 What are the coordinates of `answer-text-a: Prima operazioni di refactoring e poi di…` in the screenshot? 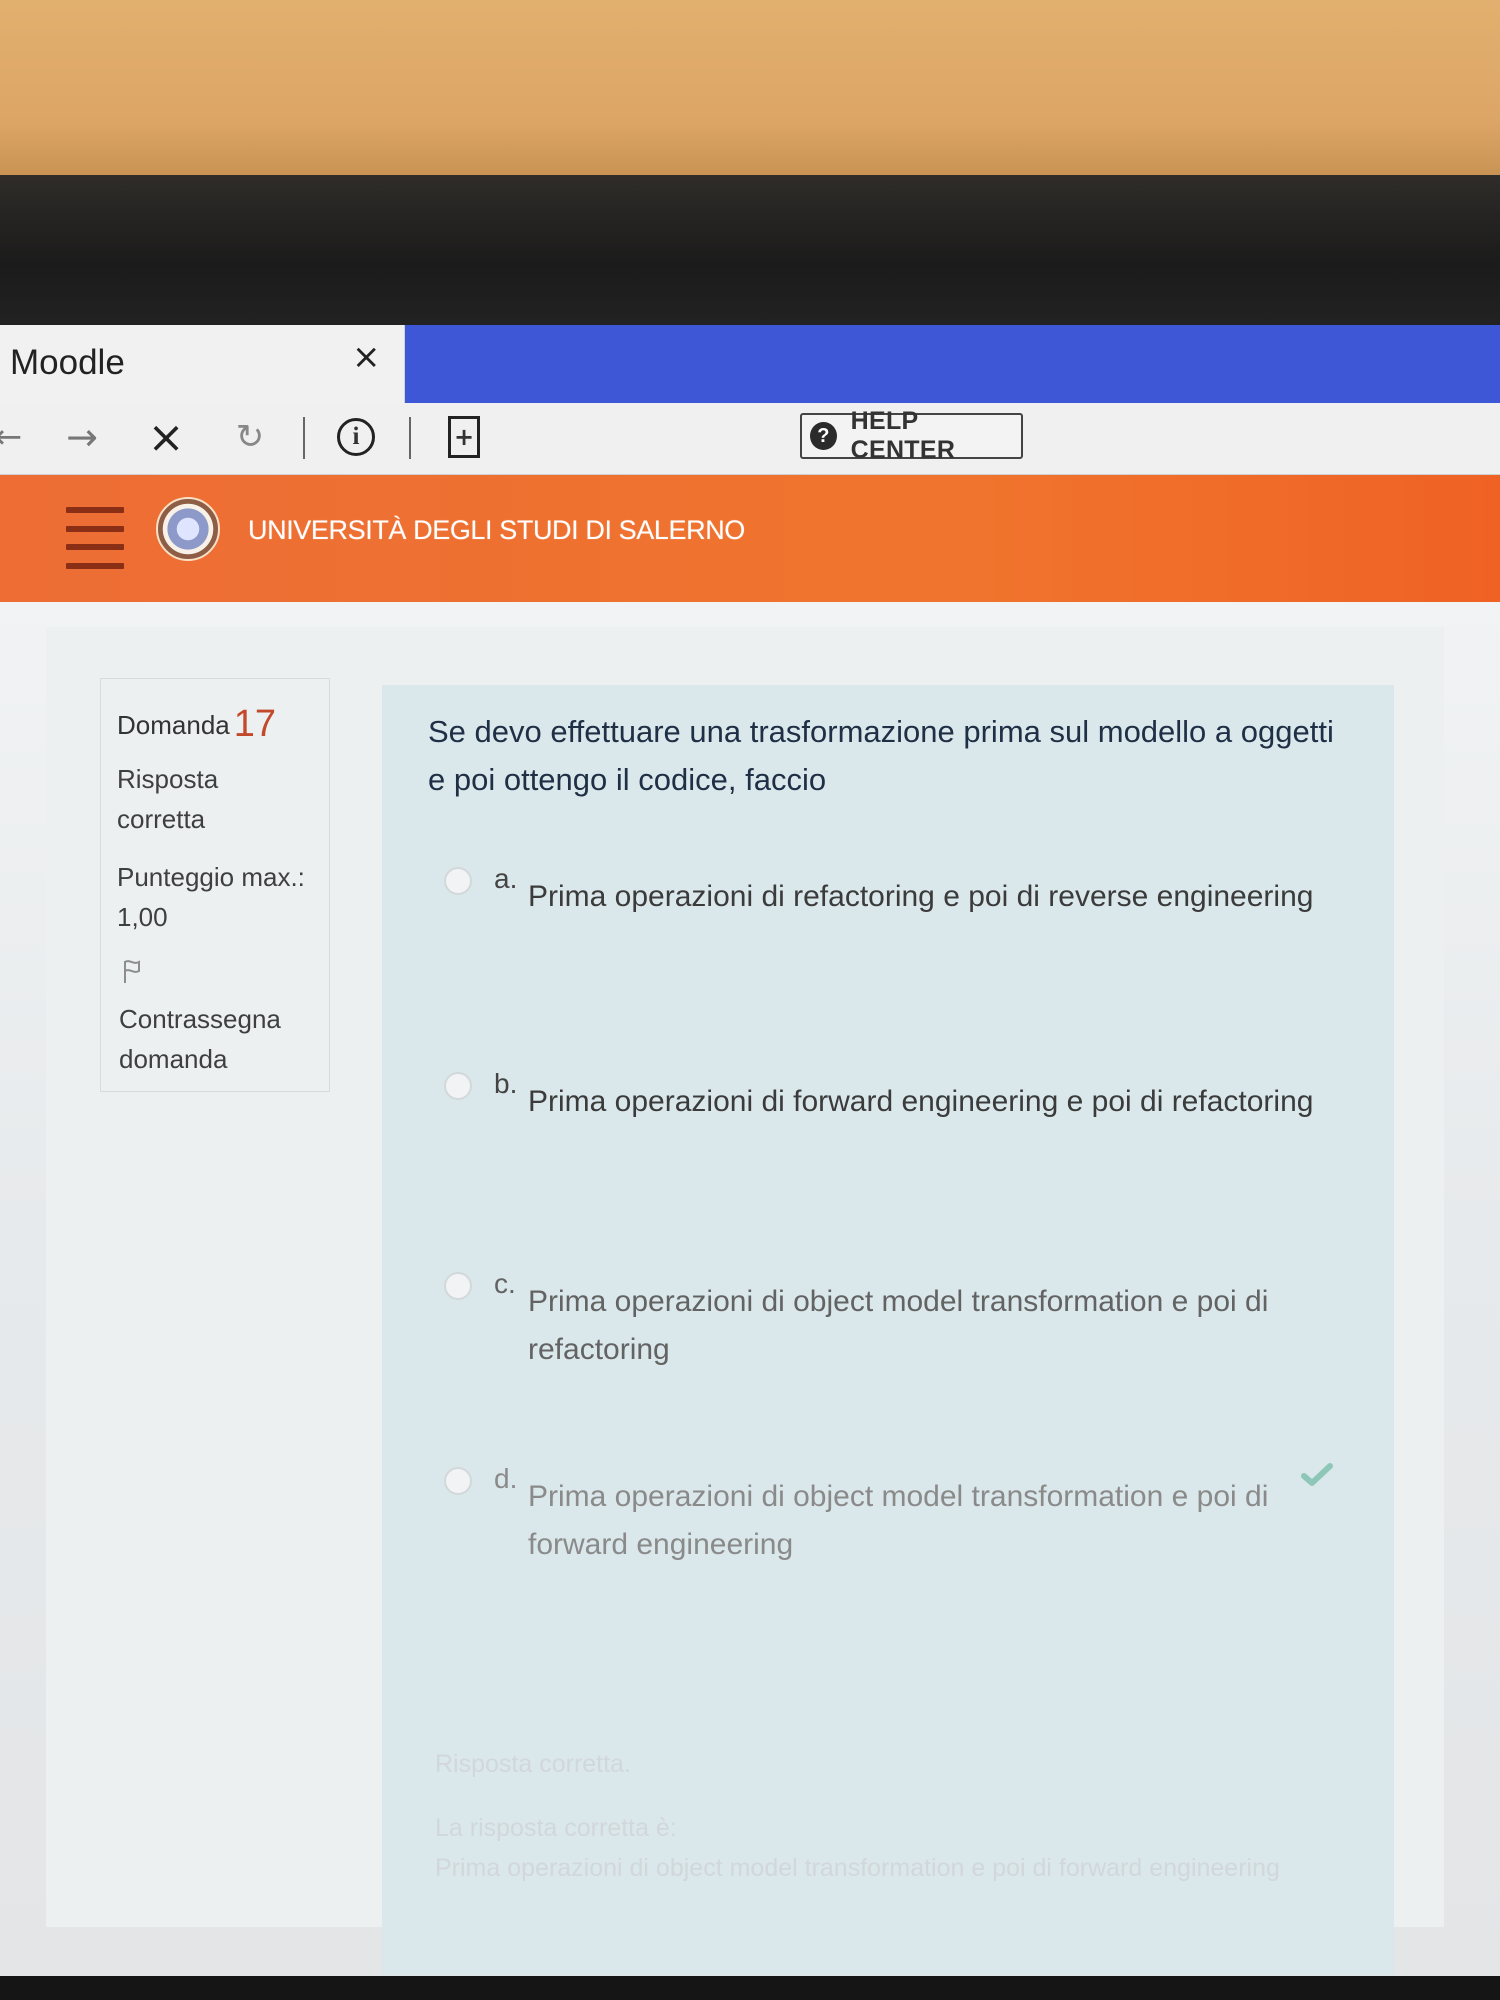 It's located at (923, 897).